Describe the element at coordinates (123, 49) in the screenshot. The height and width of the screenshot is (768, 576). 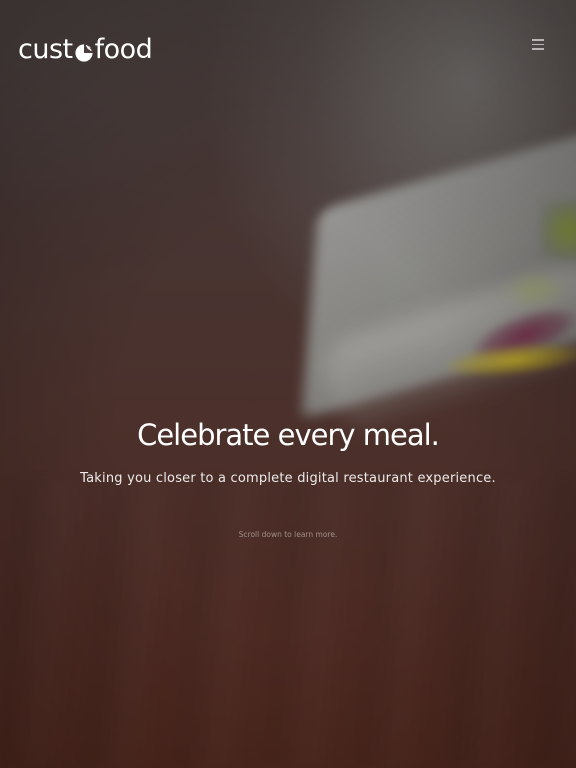
I see `logo-text-right: food` at that location.